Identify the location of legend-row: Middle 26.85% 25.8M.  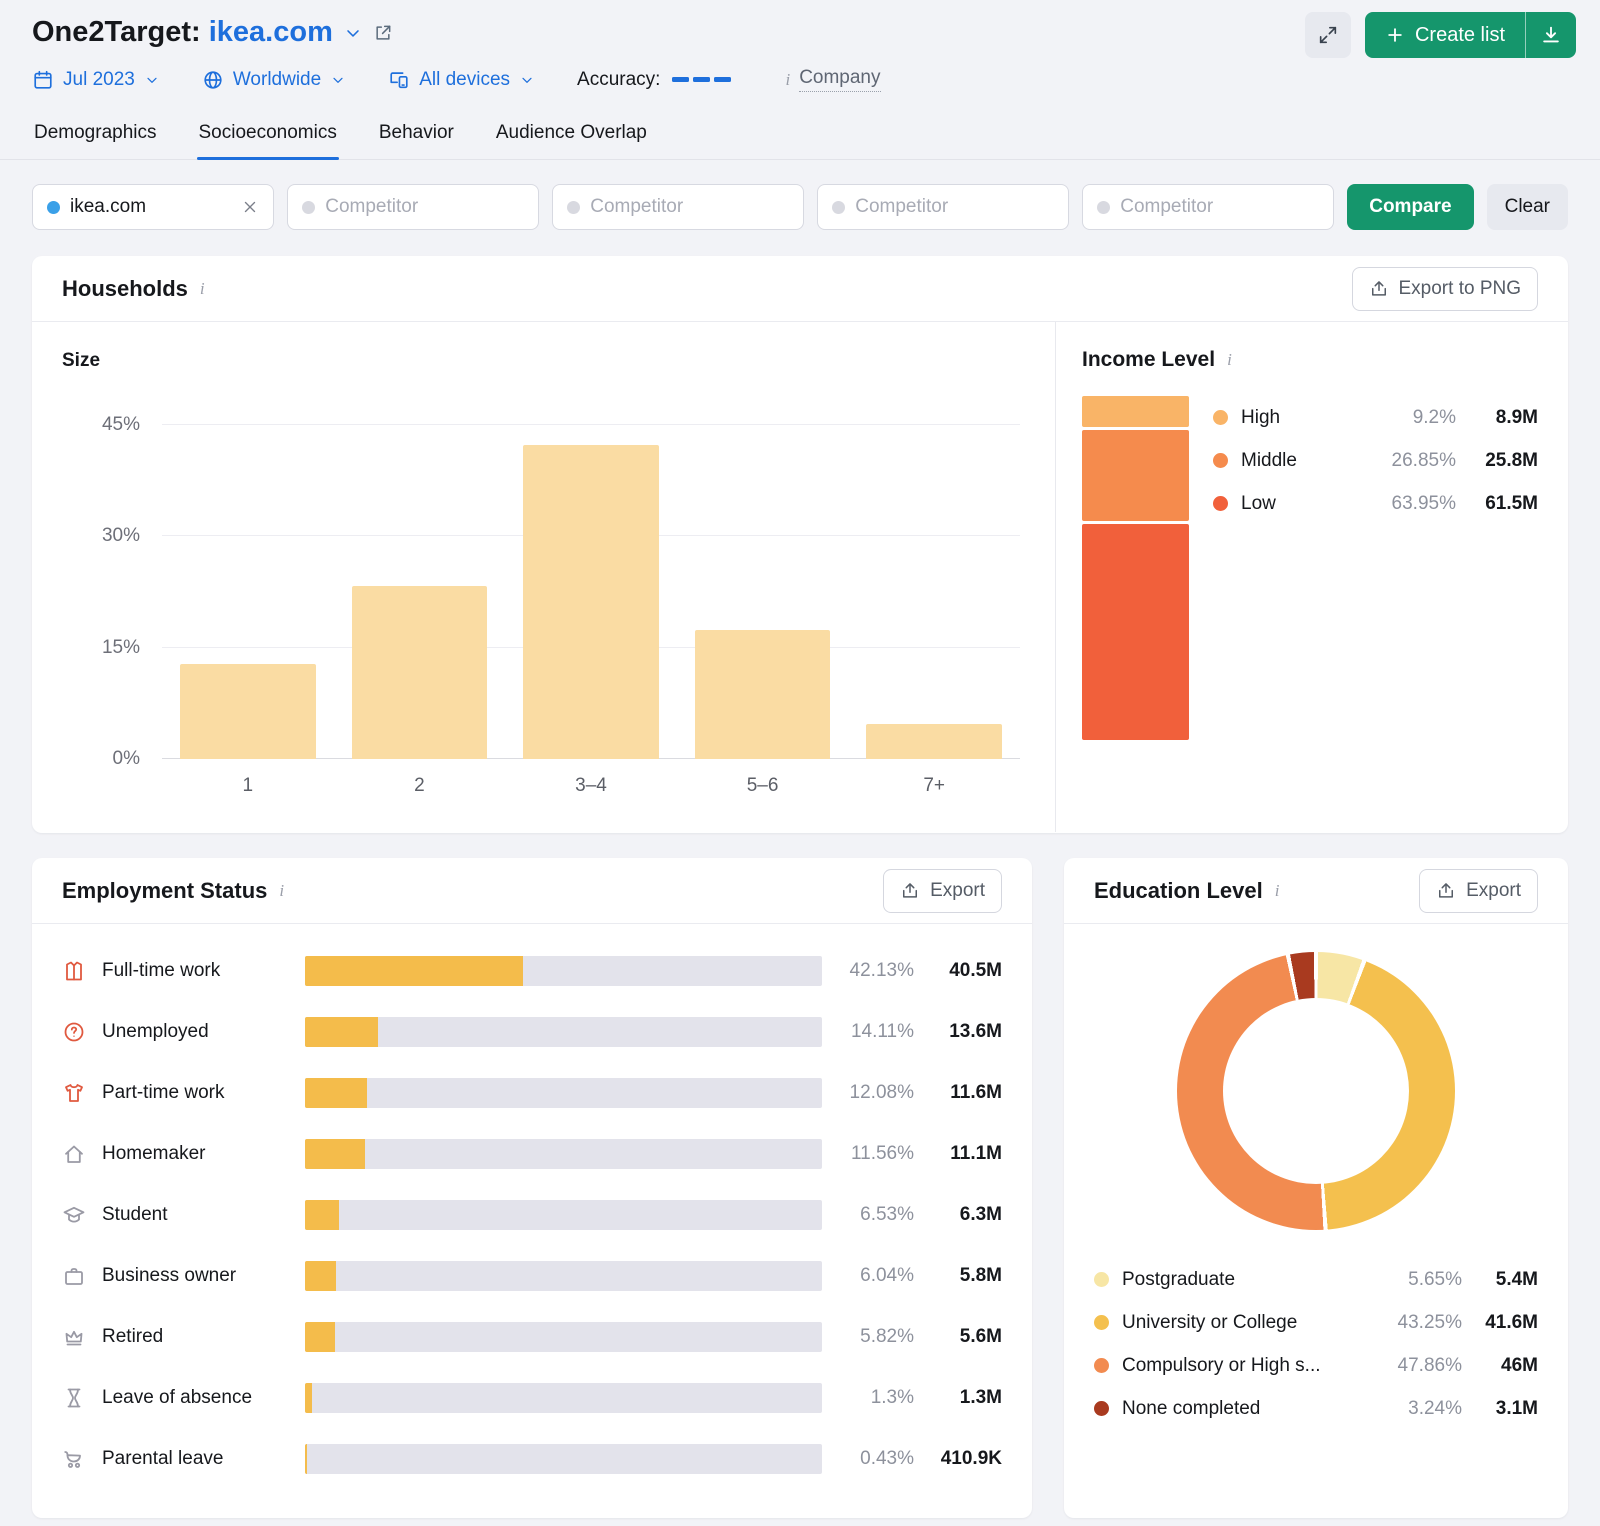
(1375, 460).